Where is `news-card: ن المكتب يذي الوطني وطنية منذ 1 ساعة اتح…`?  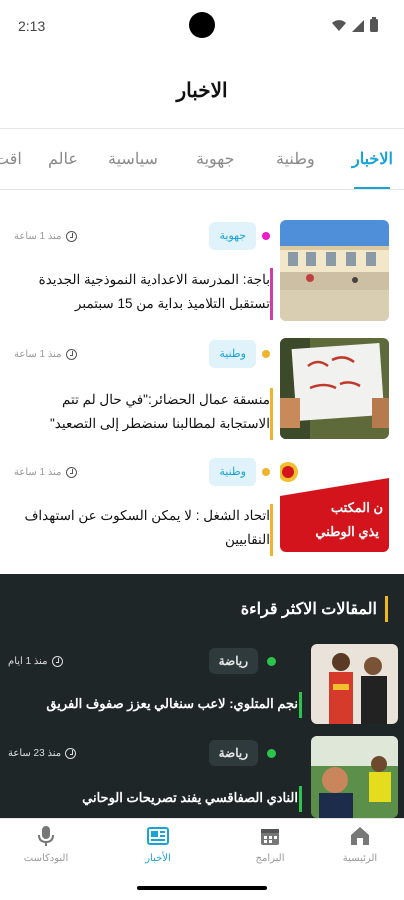
news-card: ن المكتب يذي الوطني وطنية منذ 1 ساعة اتح… is located at coordinates (202, 505).